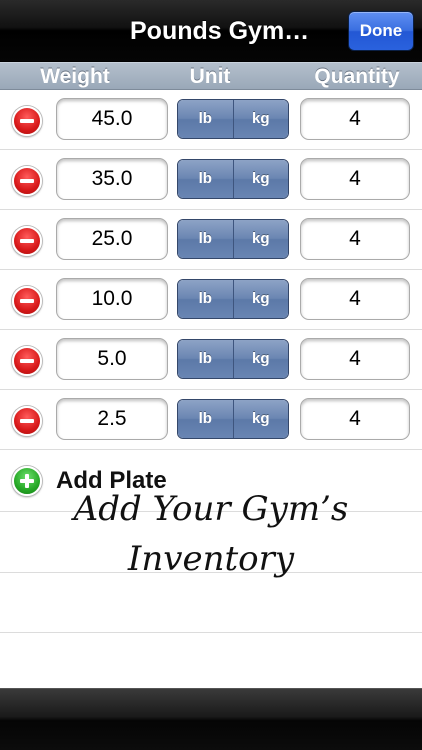  What do you see at coordinates (211, 509) in the screenshot?
I see `promo-line-1: Add Your Gym’s` at bounding box center [211, 509].